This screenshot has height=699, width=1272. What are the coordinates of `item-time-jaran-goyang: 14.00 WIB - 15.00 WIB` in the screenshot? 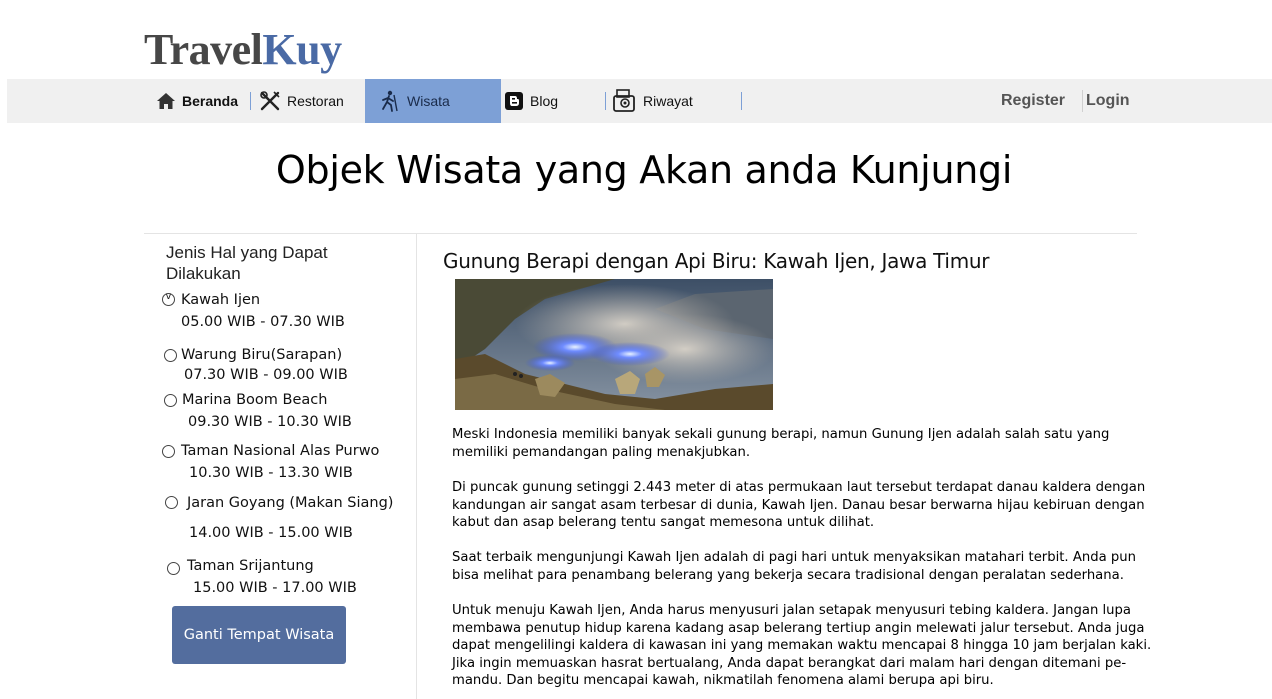 It's located at (271, 533).